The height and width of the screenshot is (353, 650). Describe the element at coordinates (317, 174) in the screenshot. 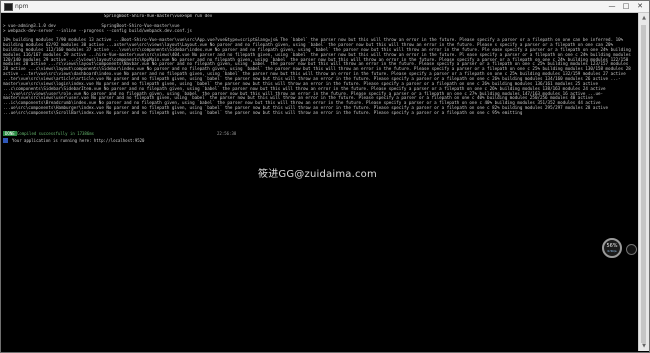

I see `watermark-text: 筱进GG@zuidaima.com` at that location.